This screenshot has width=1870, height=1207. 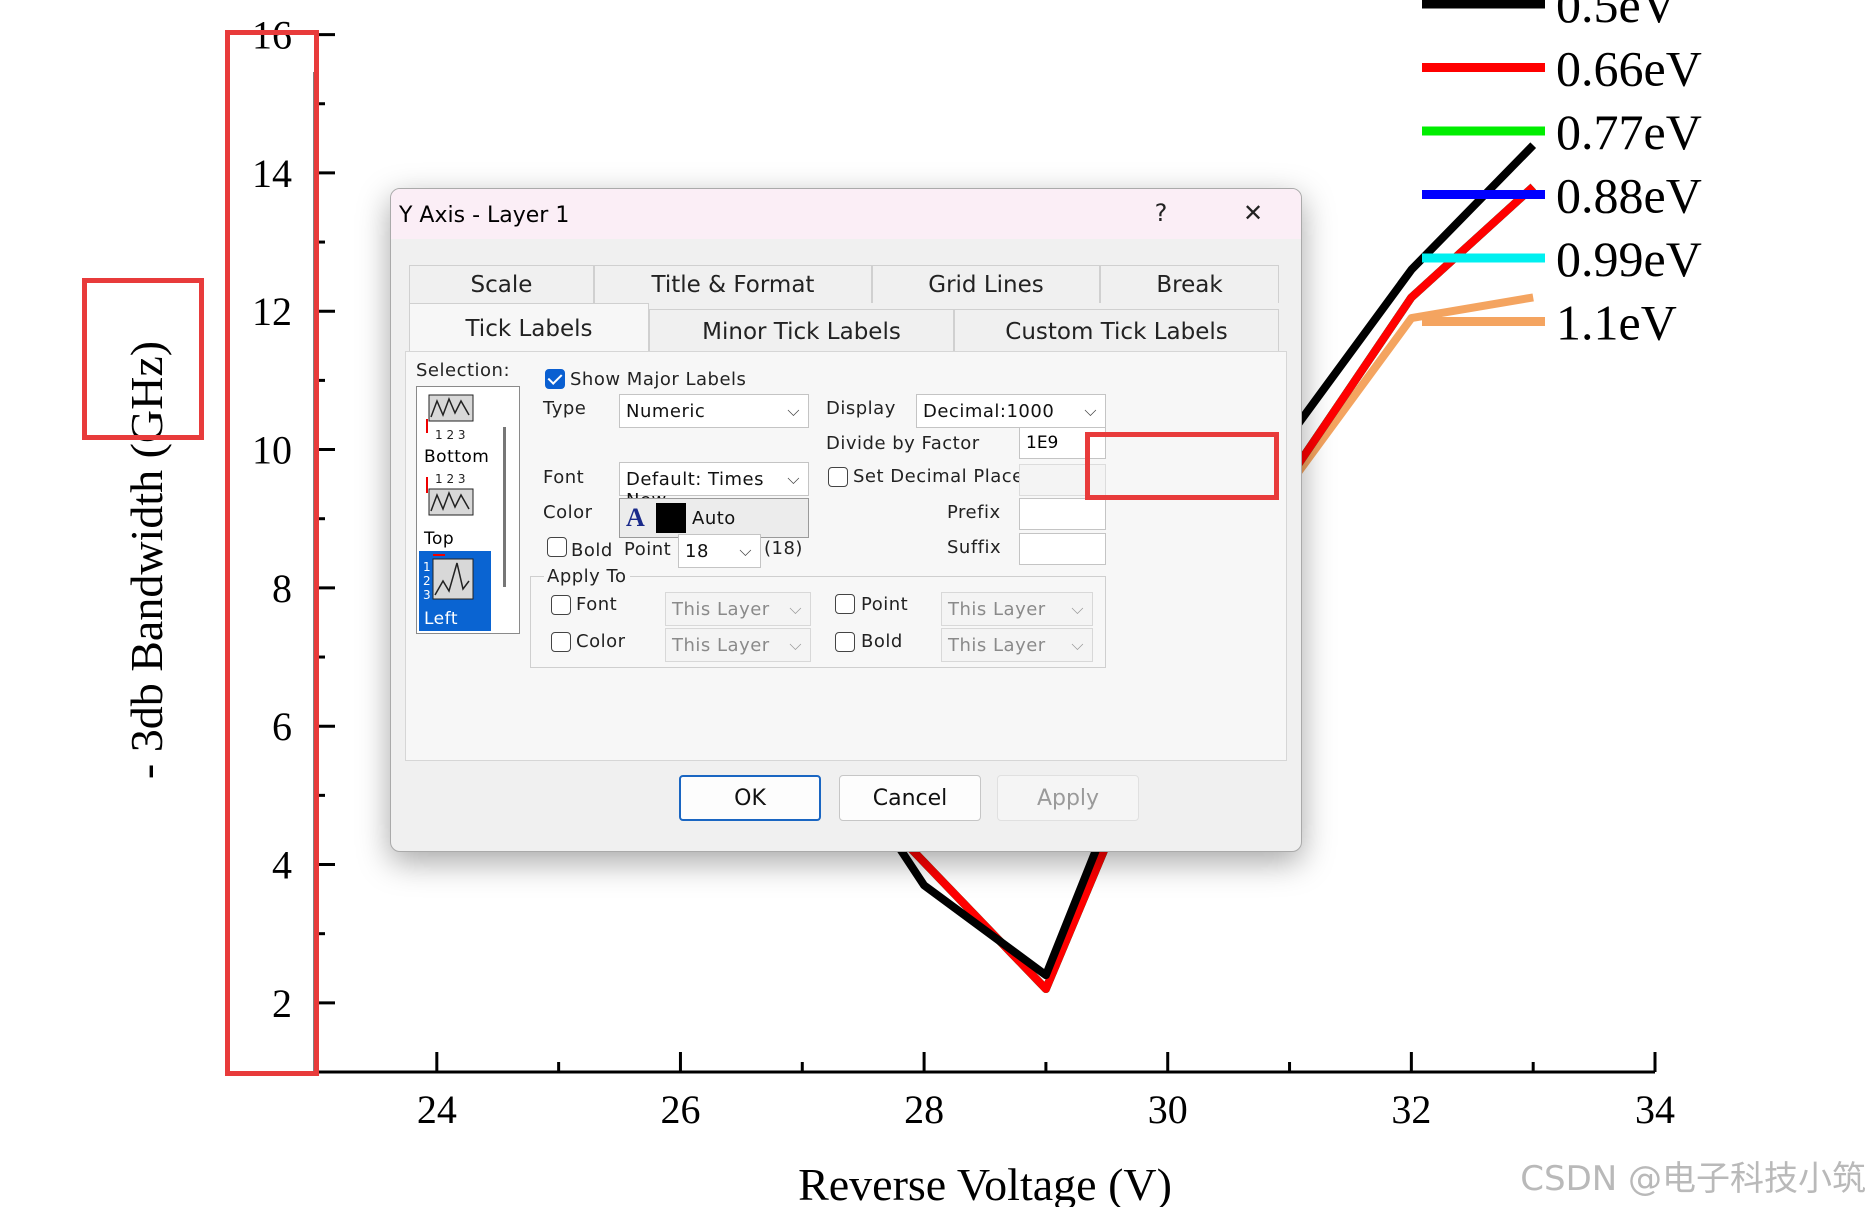 I want to click on apply-point-label: Point, so click(x=885, y=604).